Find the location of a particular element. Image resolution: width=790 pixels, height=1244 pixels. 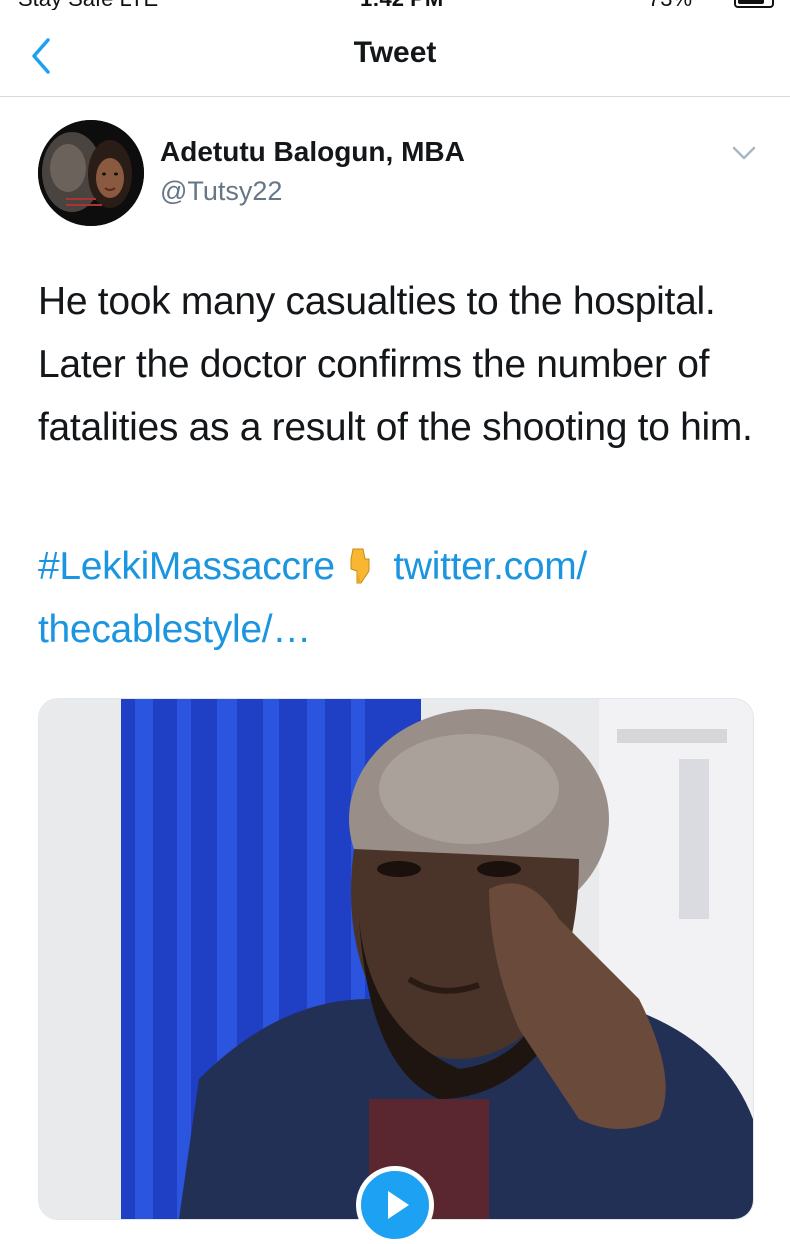

url-link-line1: twitter.com/ is located at coordinates (490, 566).